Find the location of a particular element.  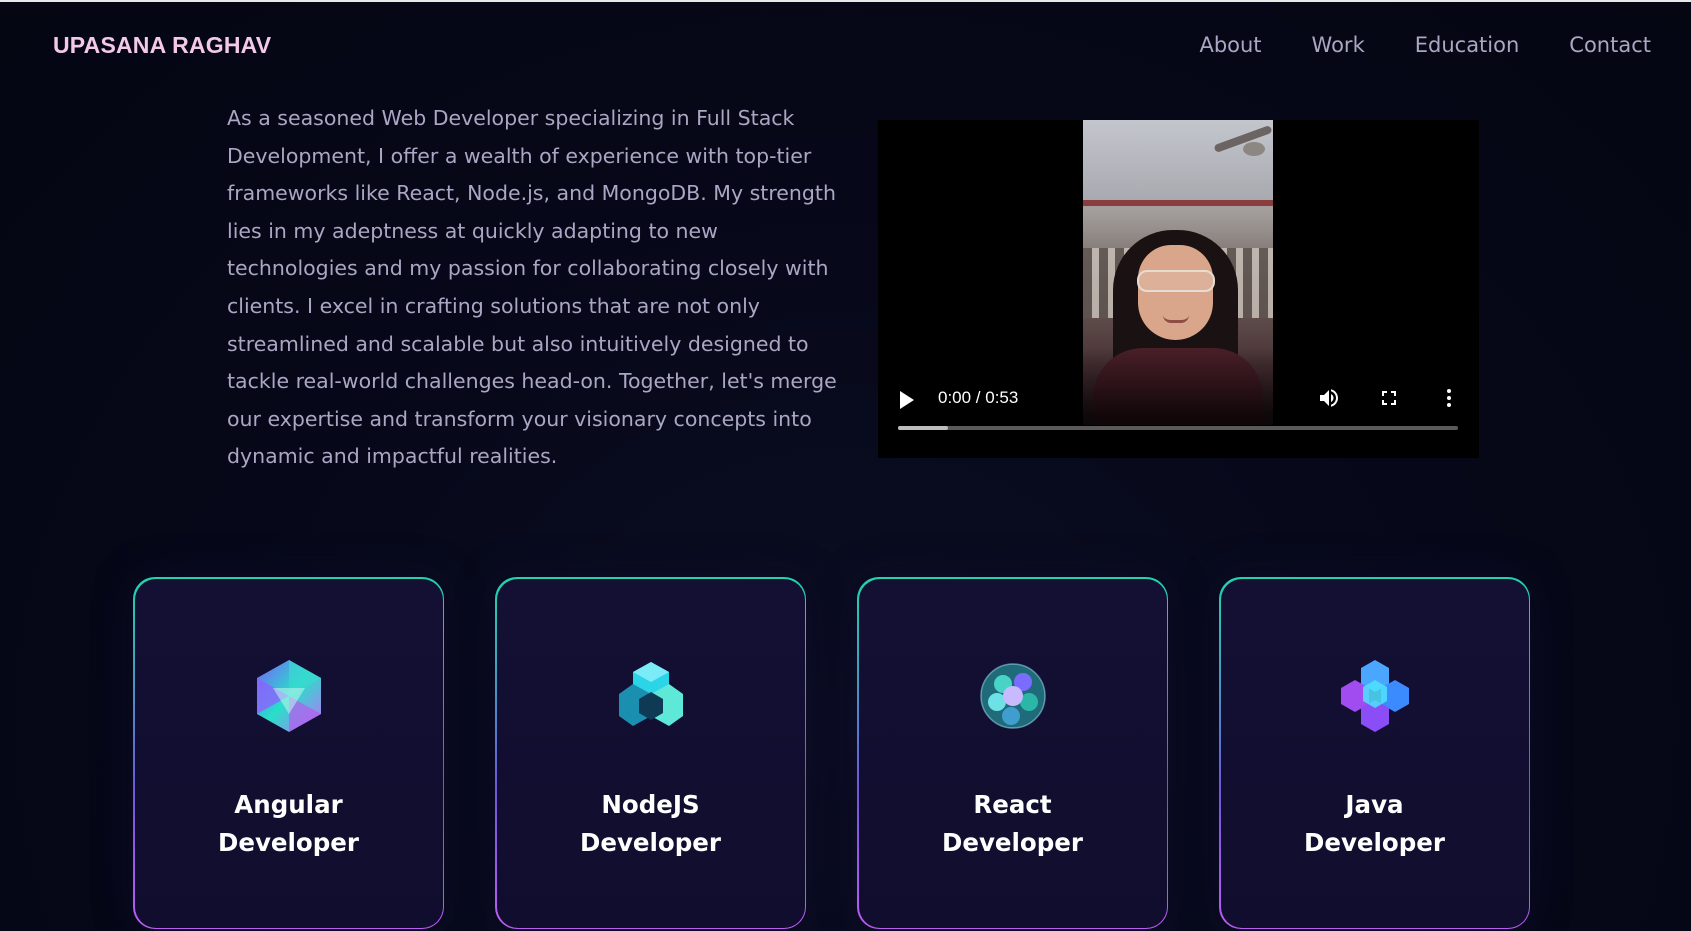

nav-links: About Work Education Contact is located at coordinates (1425, 45).